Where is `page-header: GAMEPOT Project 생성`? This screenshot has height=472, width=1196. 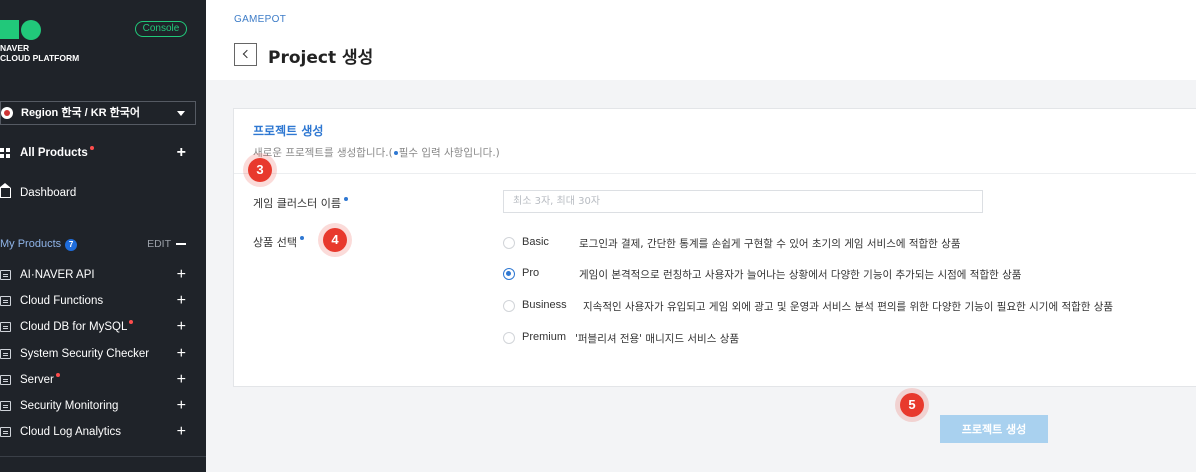
page-header: GAMEPOT Project 생성 is located at coordinates (701, 40).